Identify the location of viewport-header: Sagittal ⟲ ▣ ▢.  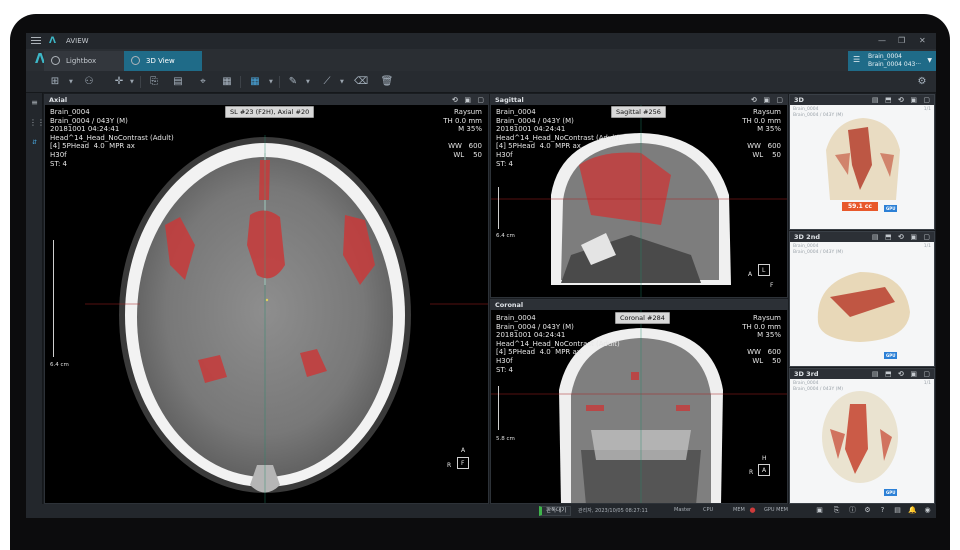
(639, 100).